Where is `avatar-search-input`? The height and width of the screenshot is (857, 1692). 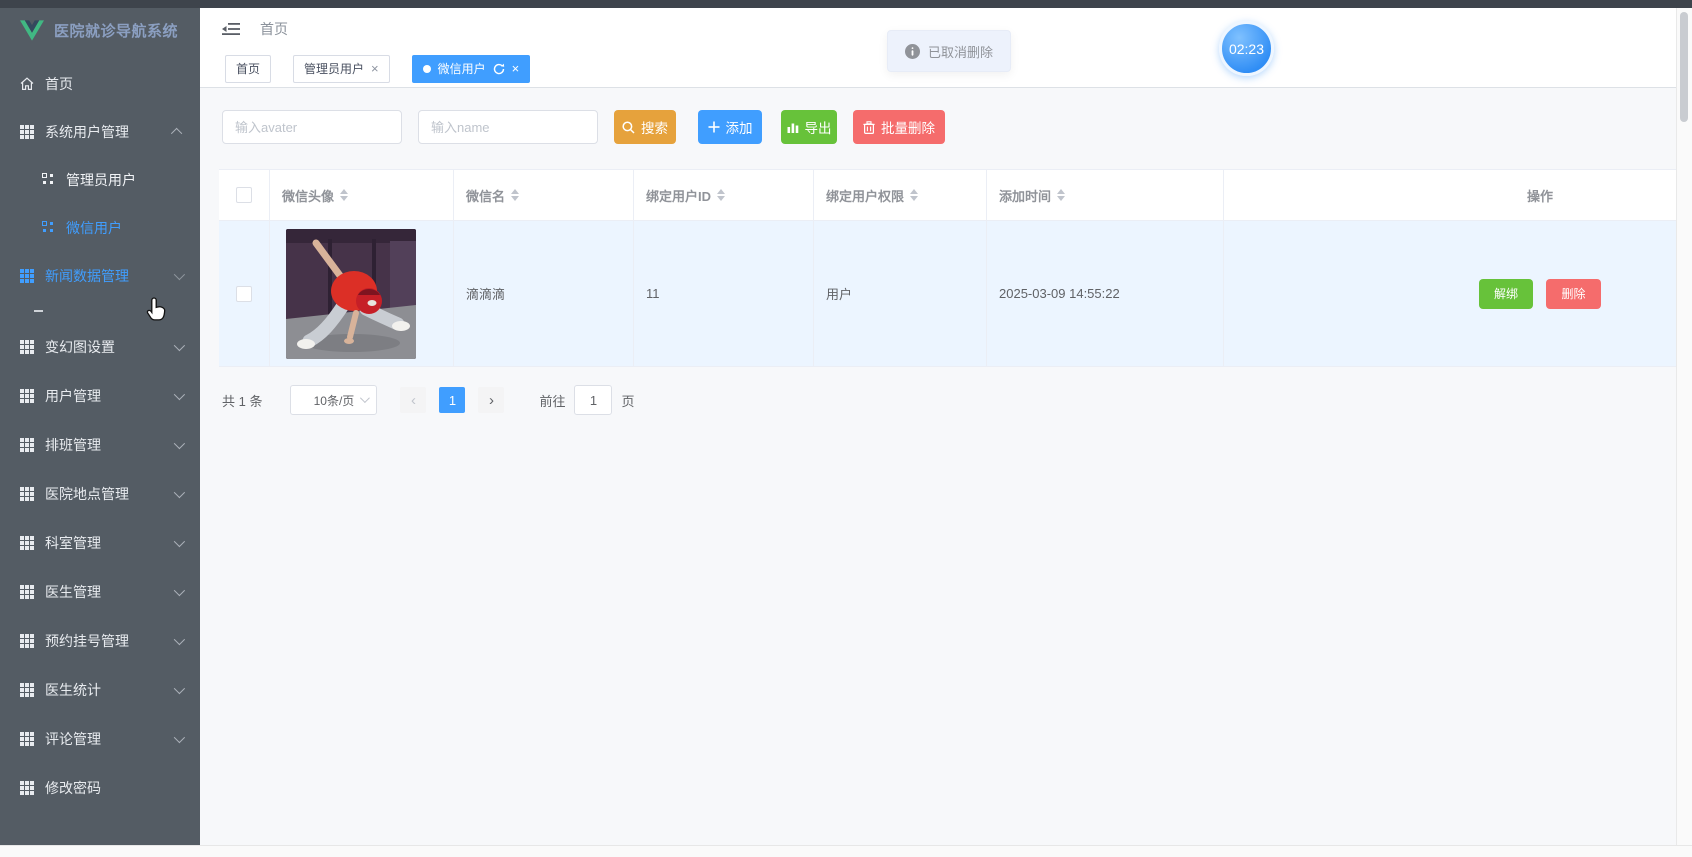 avatar-search-input is located at coordinates (312, 127).